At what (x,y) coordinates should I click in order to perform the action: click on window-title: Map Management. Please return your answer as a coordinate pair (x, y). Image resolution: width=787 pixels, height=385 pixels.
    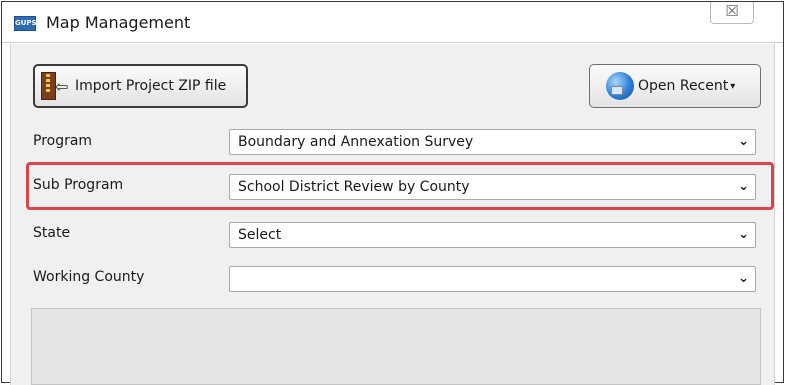
    Looking at the image, I should click on (118, 22).